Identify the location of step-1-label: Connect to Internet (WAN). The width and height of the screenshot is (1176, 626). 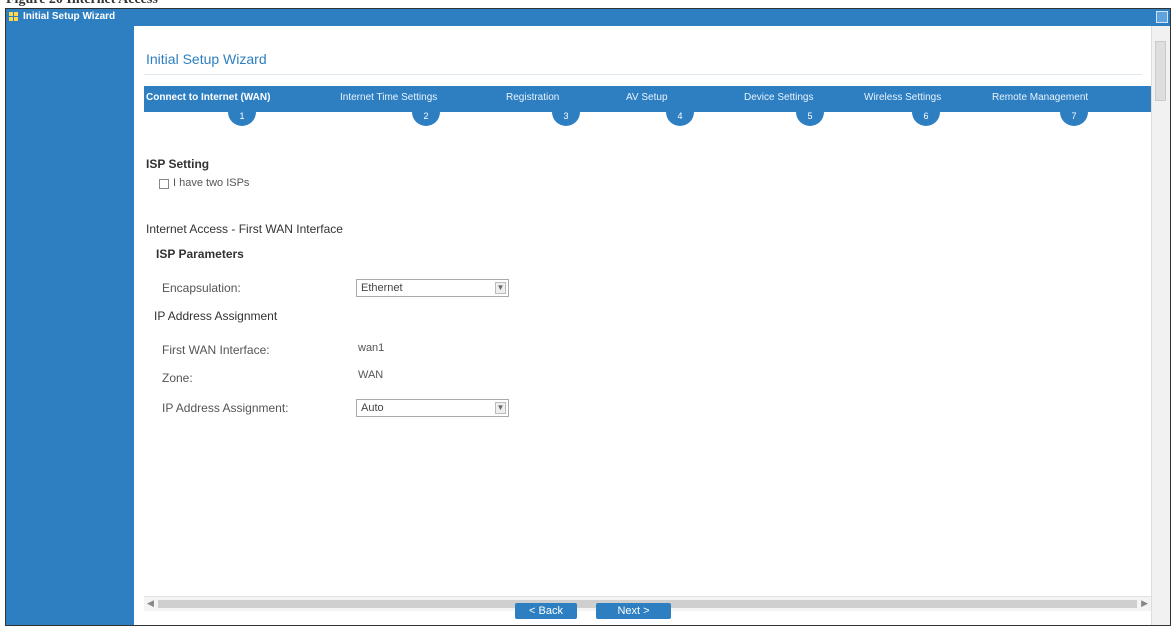
(208, 97).